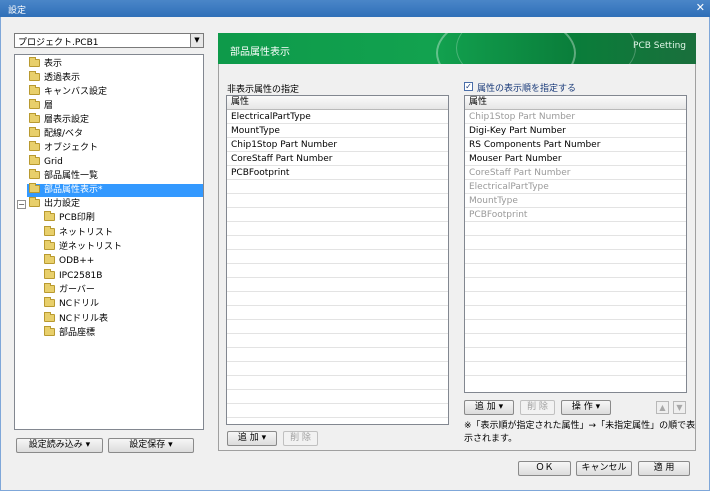 This screenshot has height=491, width=710. I want to click on banner-subtitle: PCB Setting, so click(659, 46).